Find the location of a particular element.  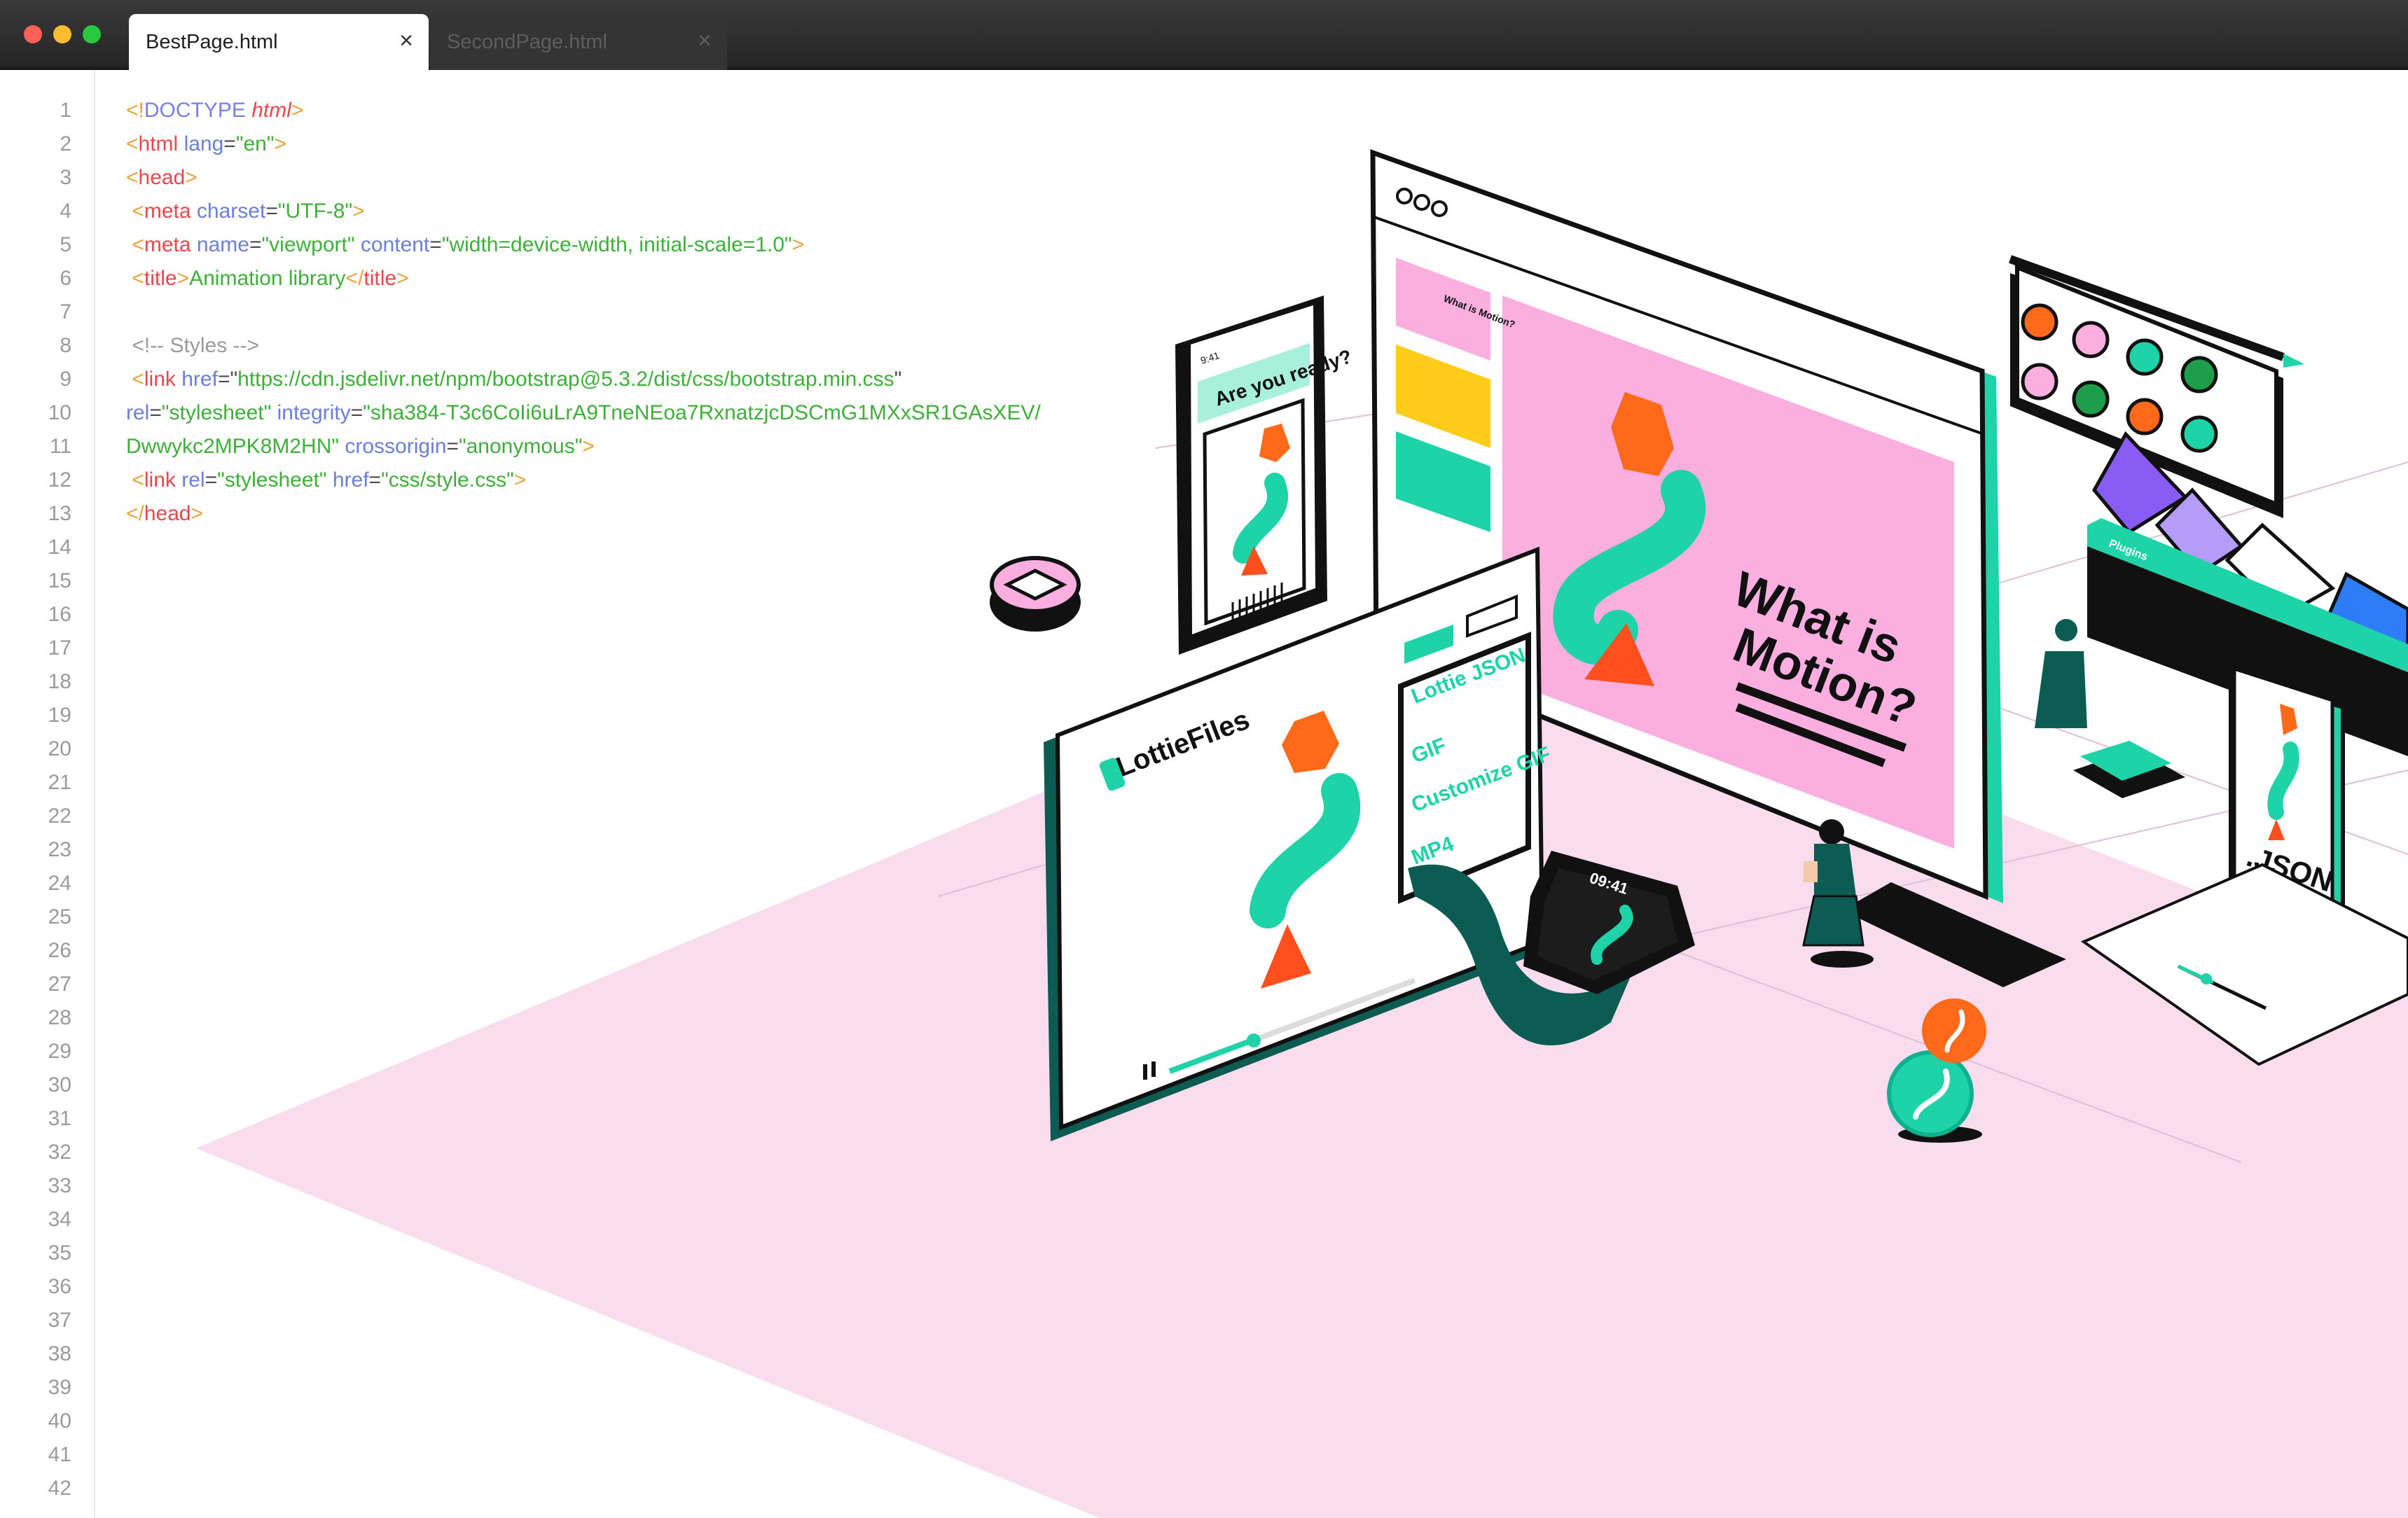

line-number: 2 is located at coordinates (65, 143).